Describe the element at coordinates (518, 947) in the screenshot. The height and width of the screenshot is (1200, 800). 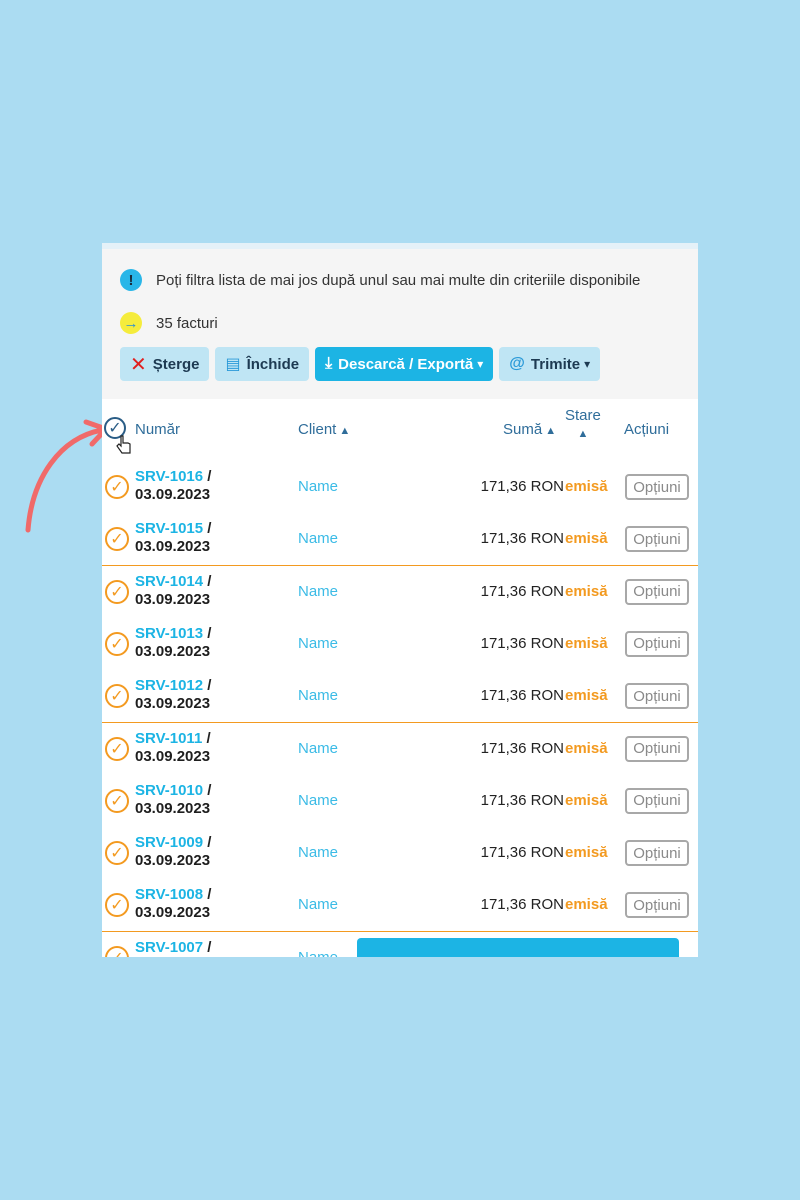
I see `floating-action-bar` at that location.